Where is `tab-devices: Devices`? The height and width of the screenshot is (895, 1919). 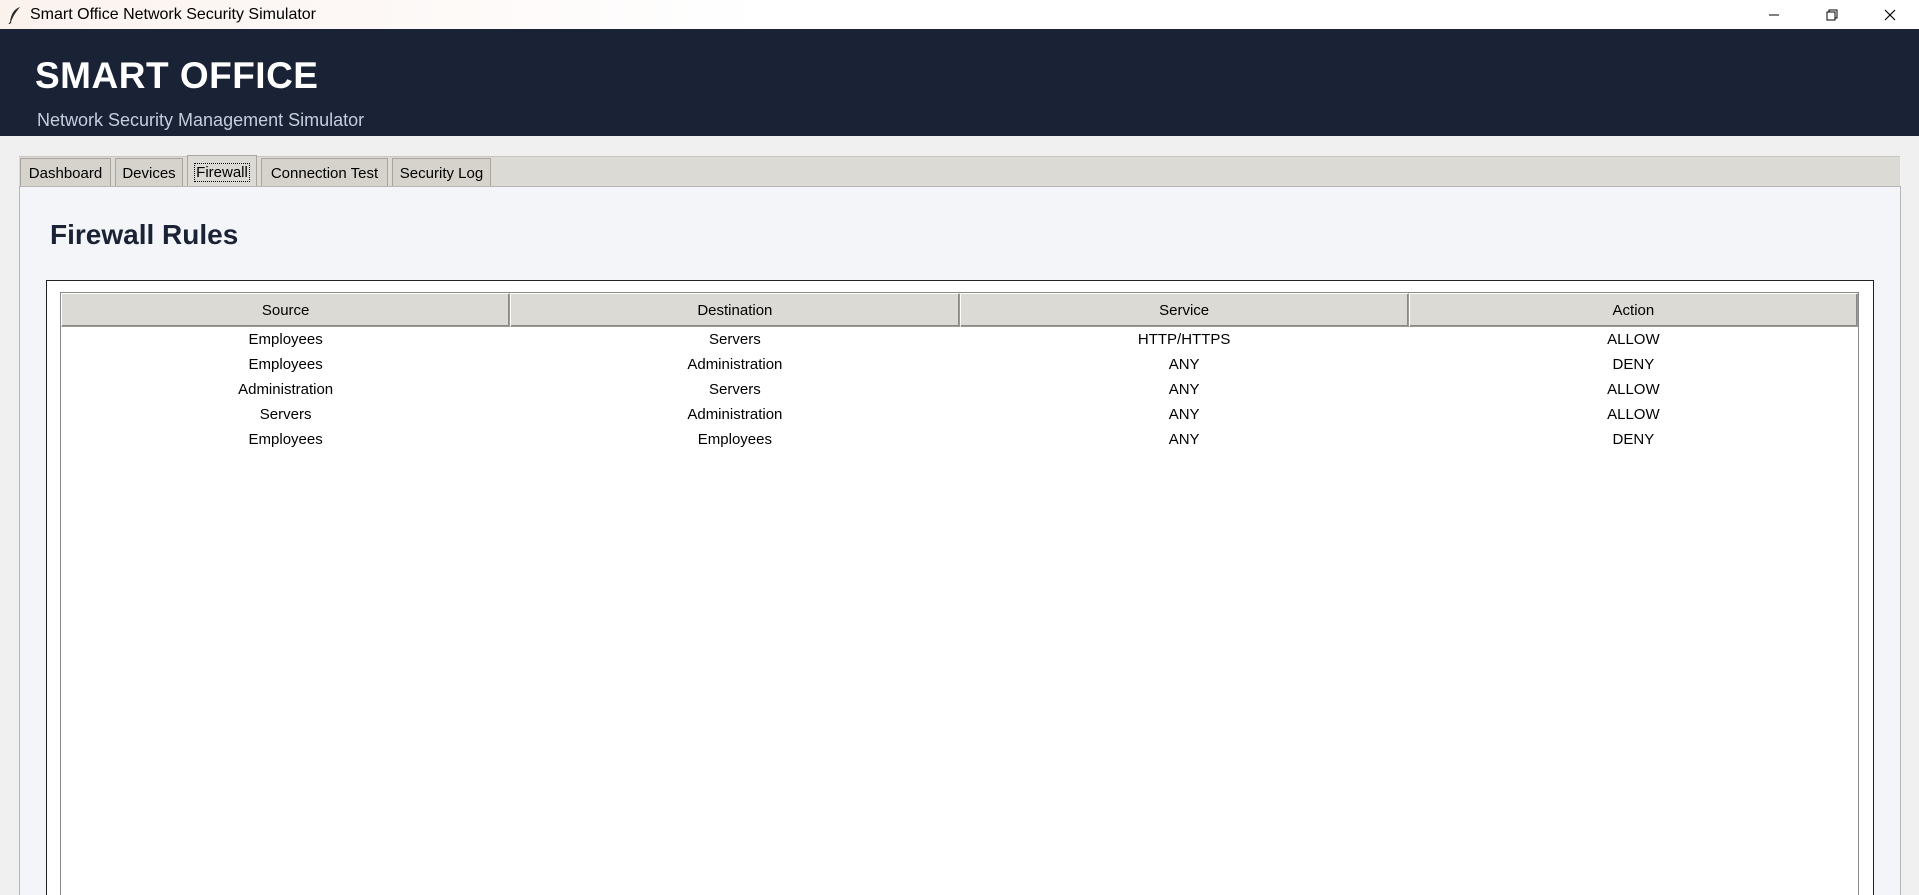 tab-devices: Devices is located at coordinates (149, 172).